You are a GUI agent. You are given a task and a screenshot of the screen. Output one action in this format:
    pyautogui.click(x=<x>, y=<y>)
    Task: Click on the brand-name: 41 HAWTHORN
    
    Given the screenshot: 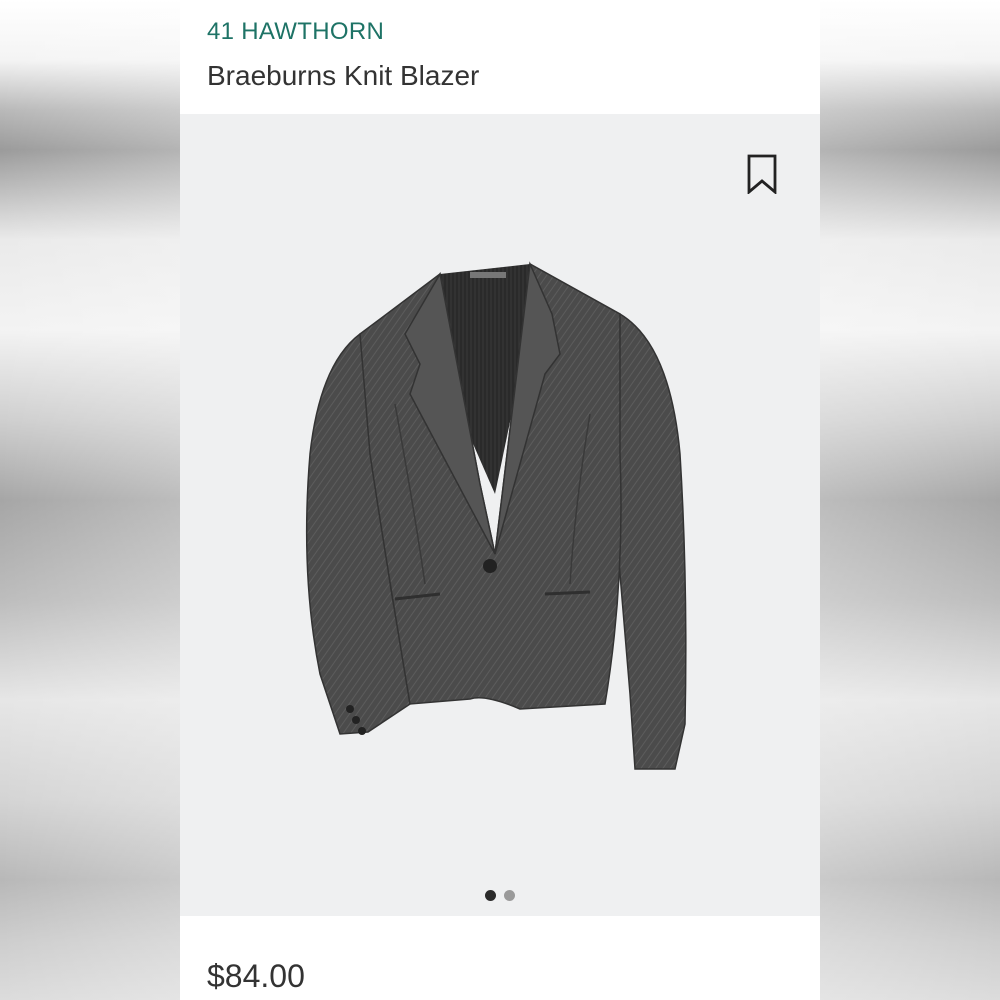 What is the action you would take?
    pyautogui.click(x=295, y=32)
    